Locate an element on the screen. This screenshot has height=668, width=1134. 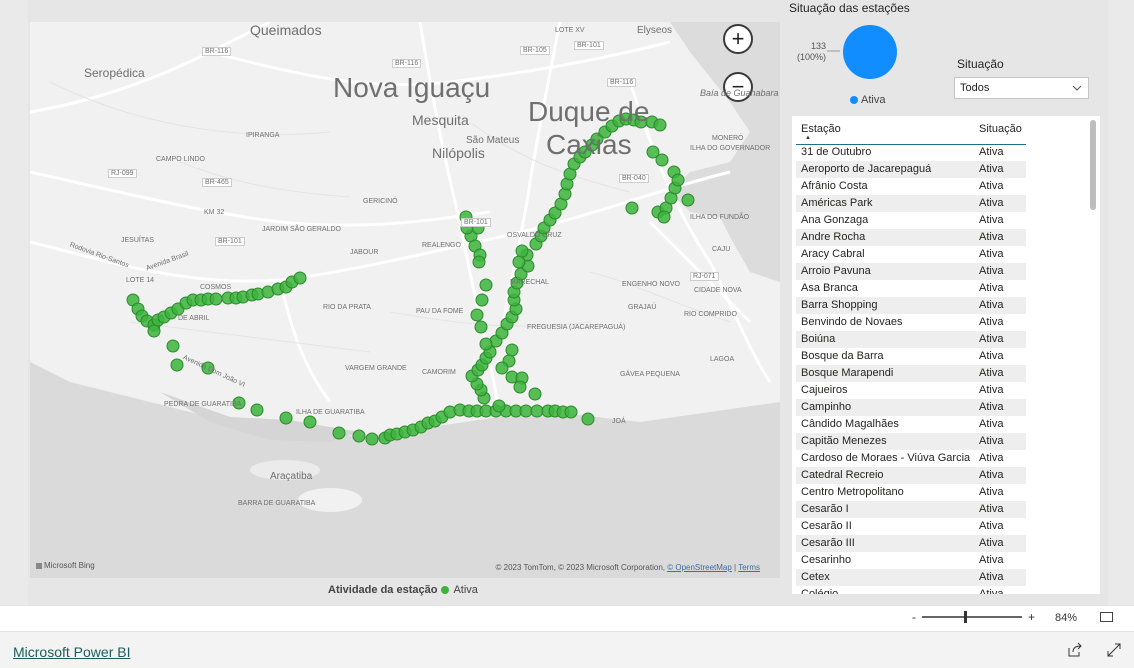
pie-slice-ativa is located at coordinates (870, 52).